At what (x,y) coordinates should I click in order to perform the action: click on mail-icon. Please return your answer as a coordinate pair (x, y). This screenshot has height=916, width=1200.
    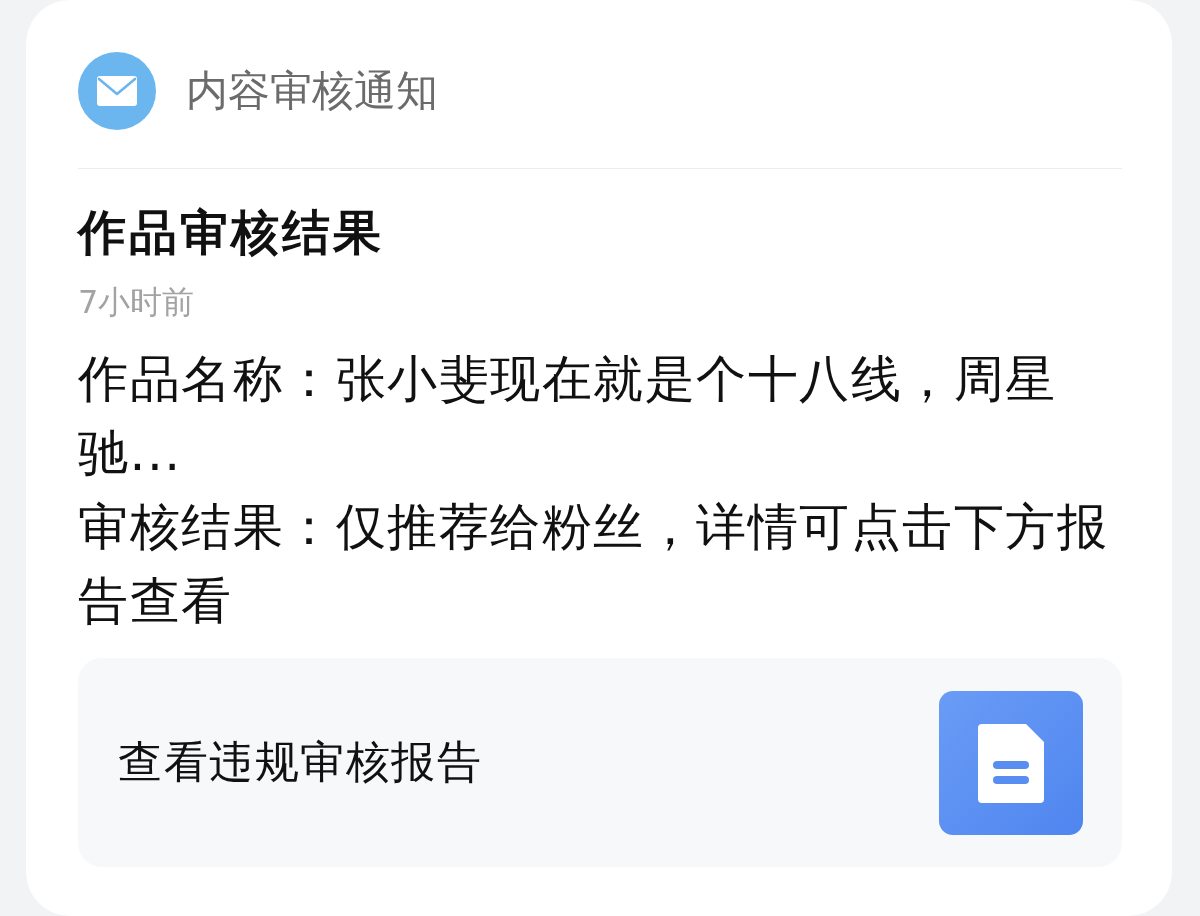
    Looking at the image, I should click on (117, 91).